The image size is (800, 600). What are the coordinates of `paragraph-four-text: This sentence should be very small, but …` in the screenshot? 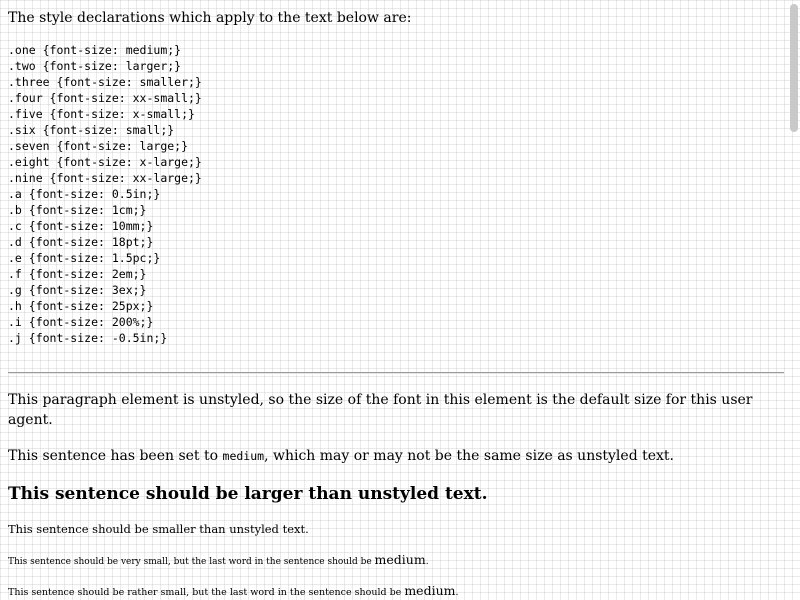 It's located at (191, 562).